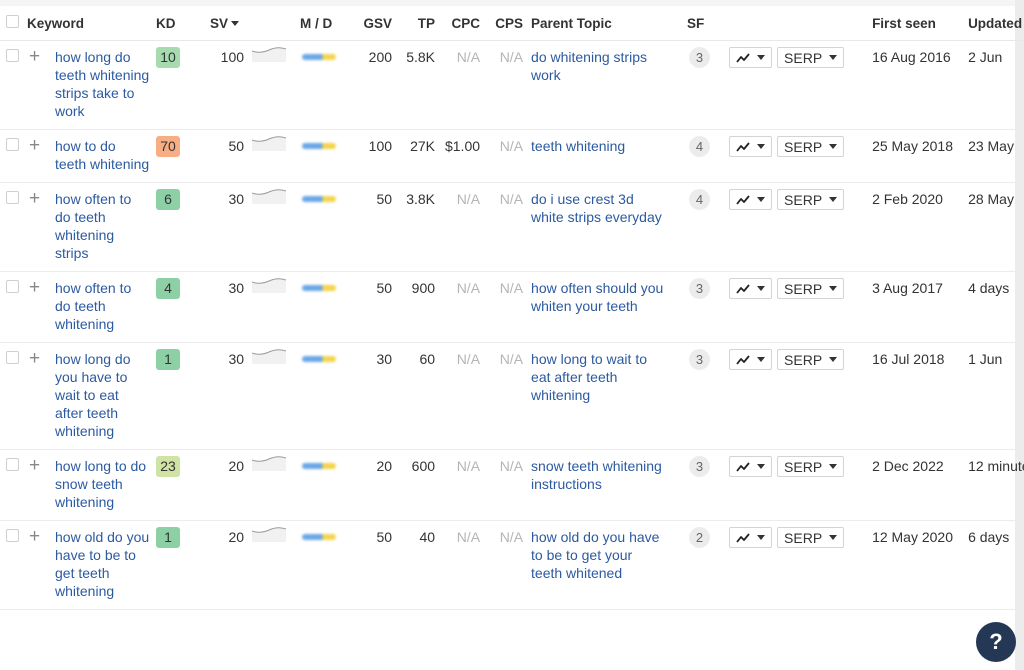 This screenshot has height=670, width=1024. Describe the element at coordinates (502, 23) in the screenshot. I see `col-cps: CPS` at that location.